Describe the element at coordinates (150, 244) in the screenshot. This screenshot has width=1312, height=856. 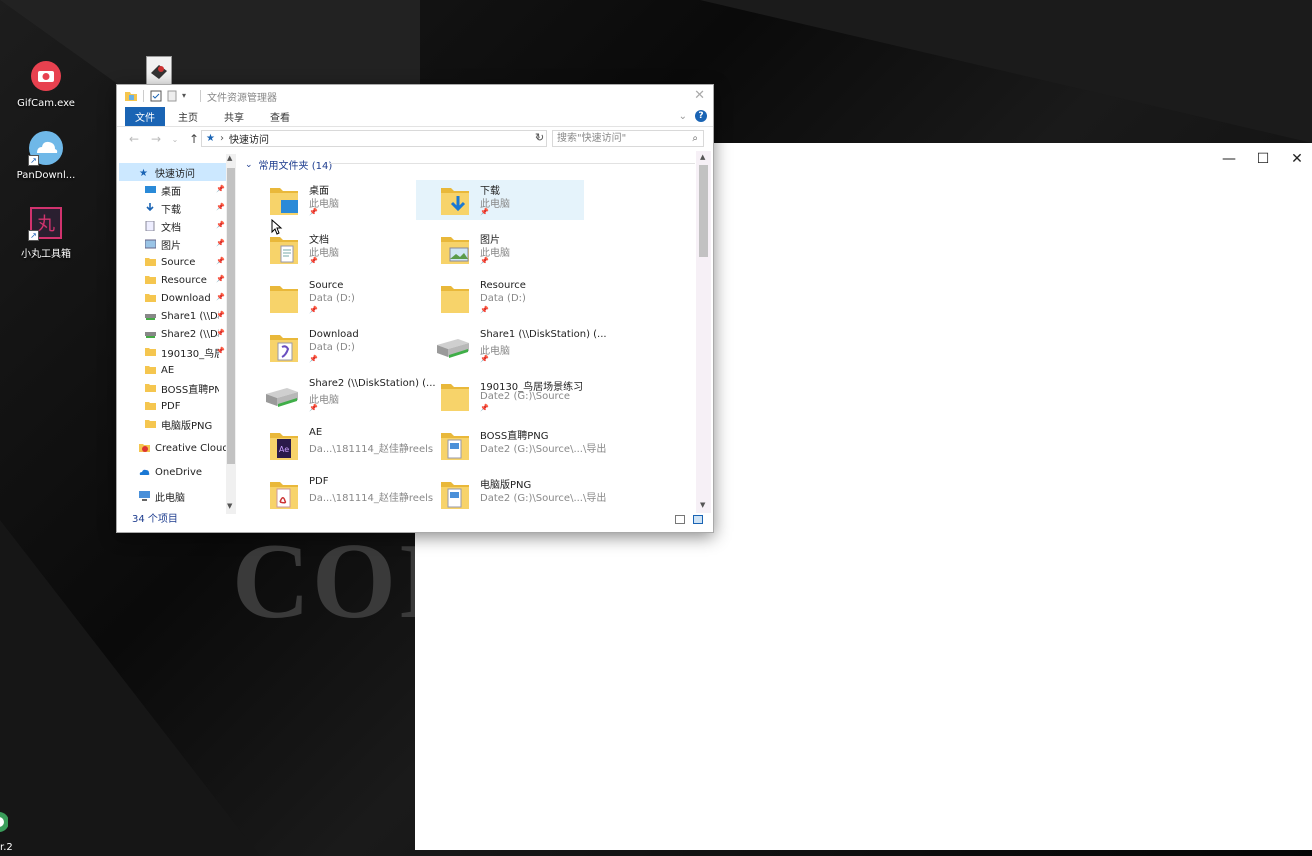
I see `pictures-icon` at that location.